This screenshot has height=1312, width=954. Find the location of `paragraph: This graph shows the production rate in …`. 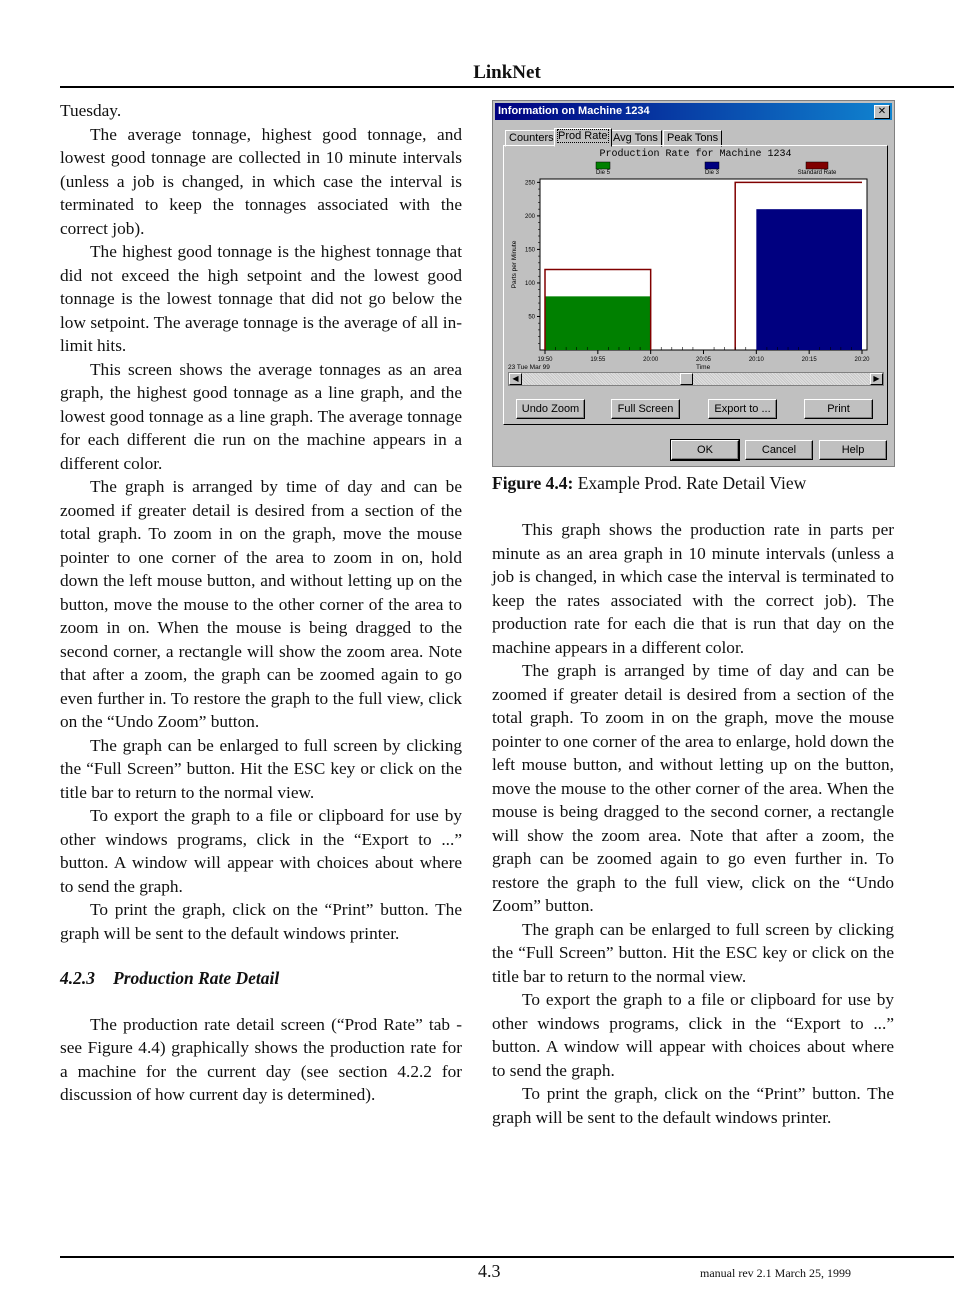

paragraph: This graph shows the production rate in … is located at coordinates (693, 588).